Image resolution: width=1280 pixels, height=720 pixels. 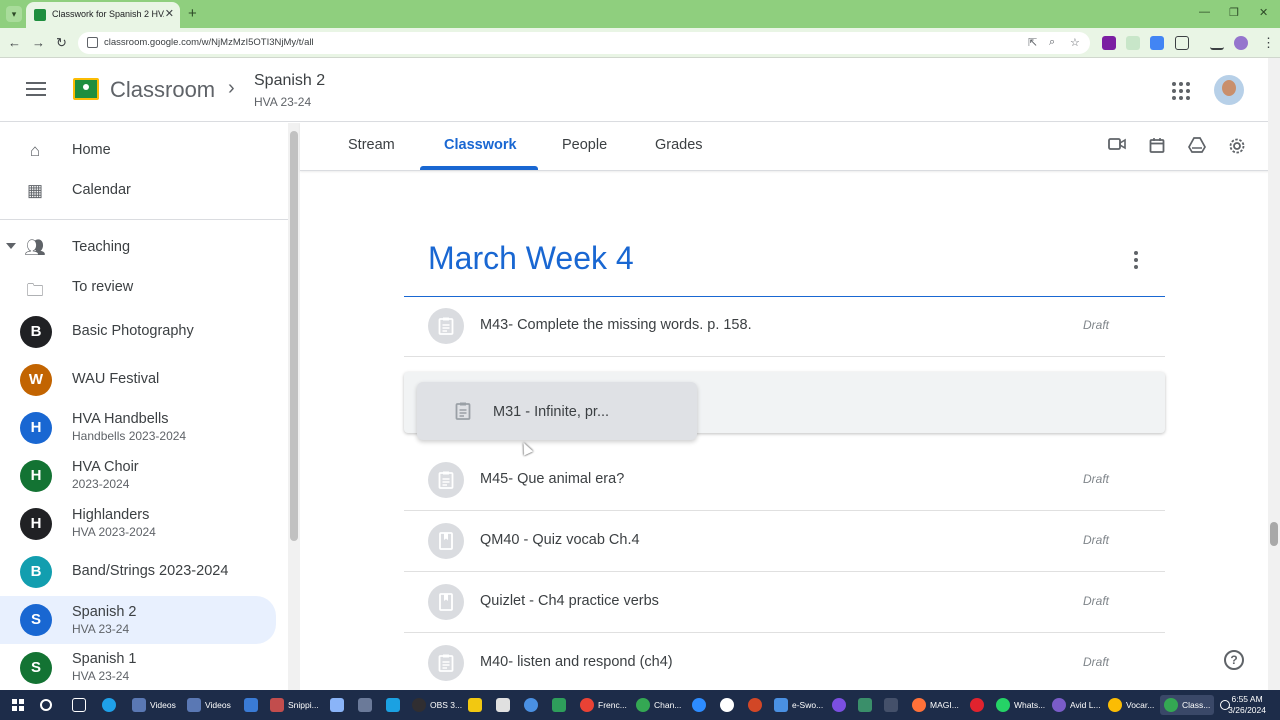 I want to click on sidebar-item-spanish-2: S Spanish 2 HVA 23-24, so click(x=138, y=620).